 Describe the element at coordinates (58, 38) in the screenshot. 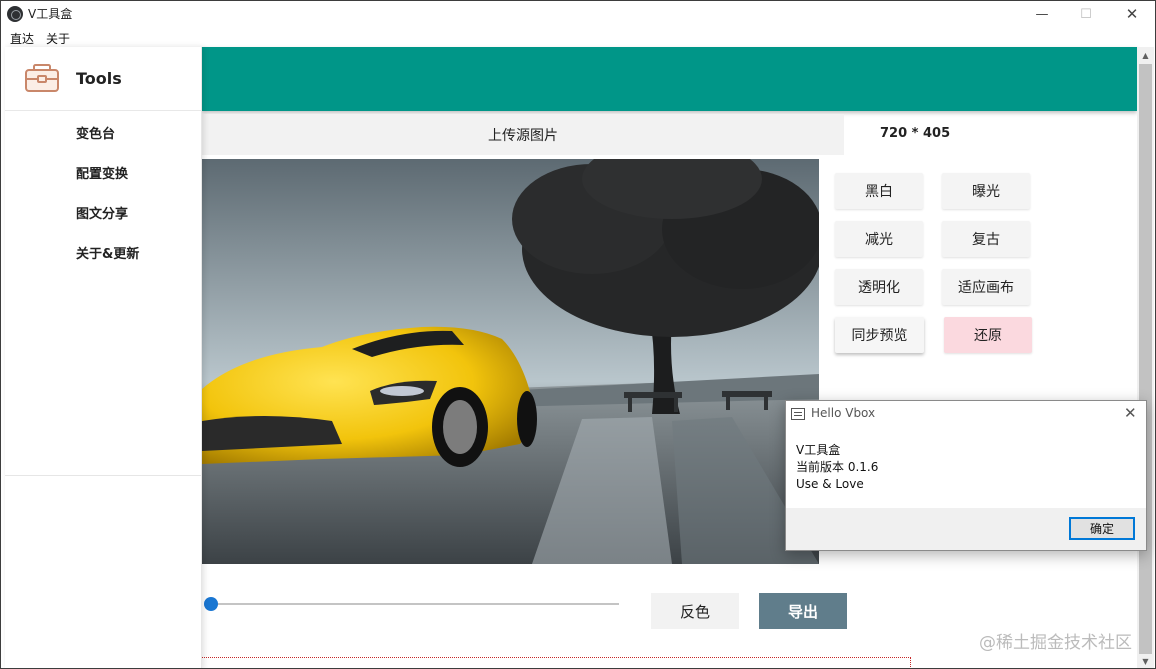

I see `menu-item-guanyu: 关于` at that location.